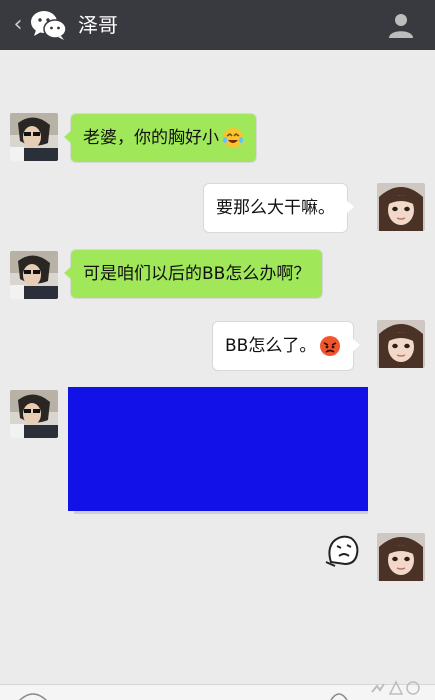  What do you see at coordinates (275, 208) in the screenshot?
I see `message-text: 要那么大干嘛。` at bounding box center [275, 208].